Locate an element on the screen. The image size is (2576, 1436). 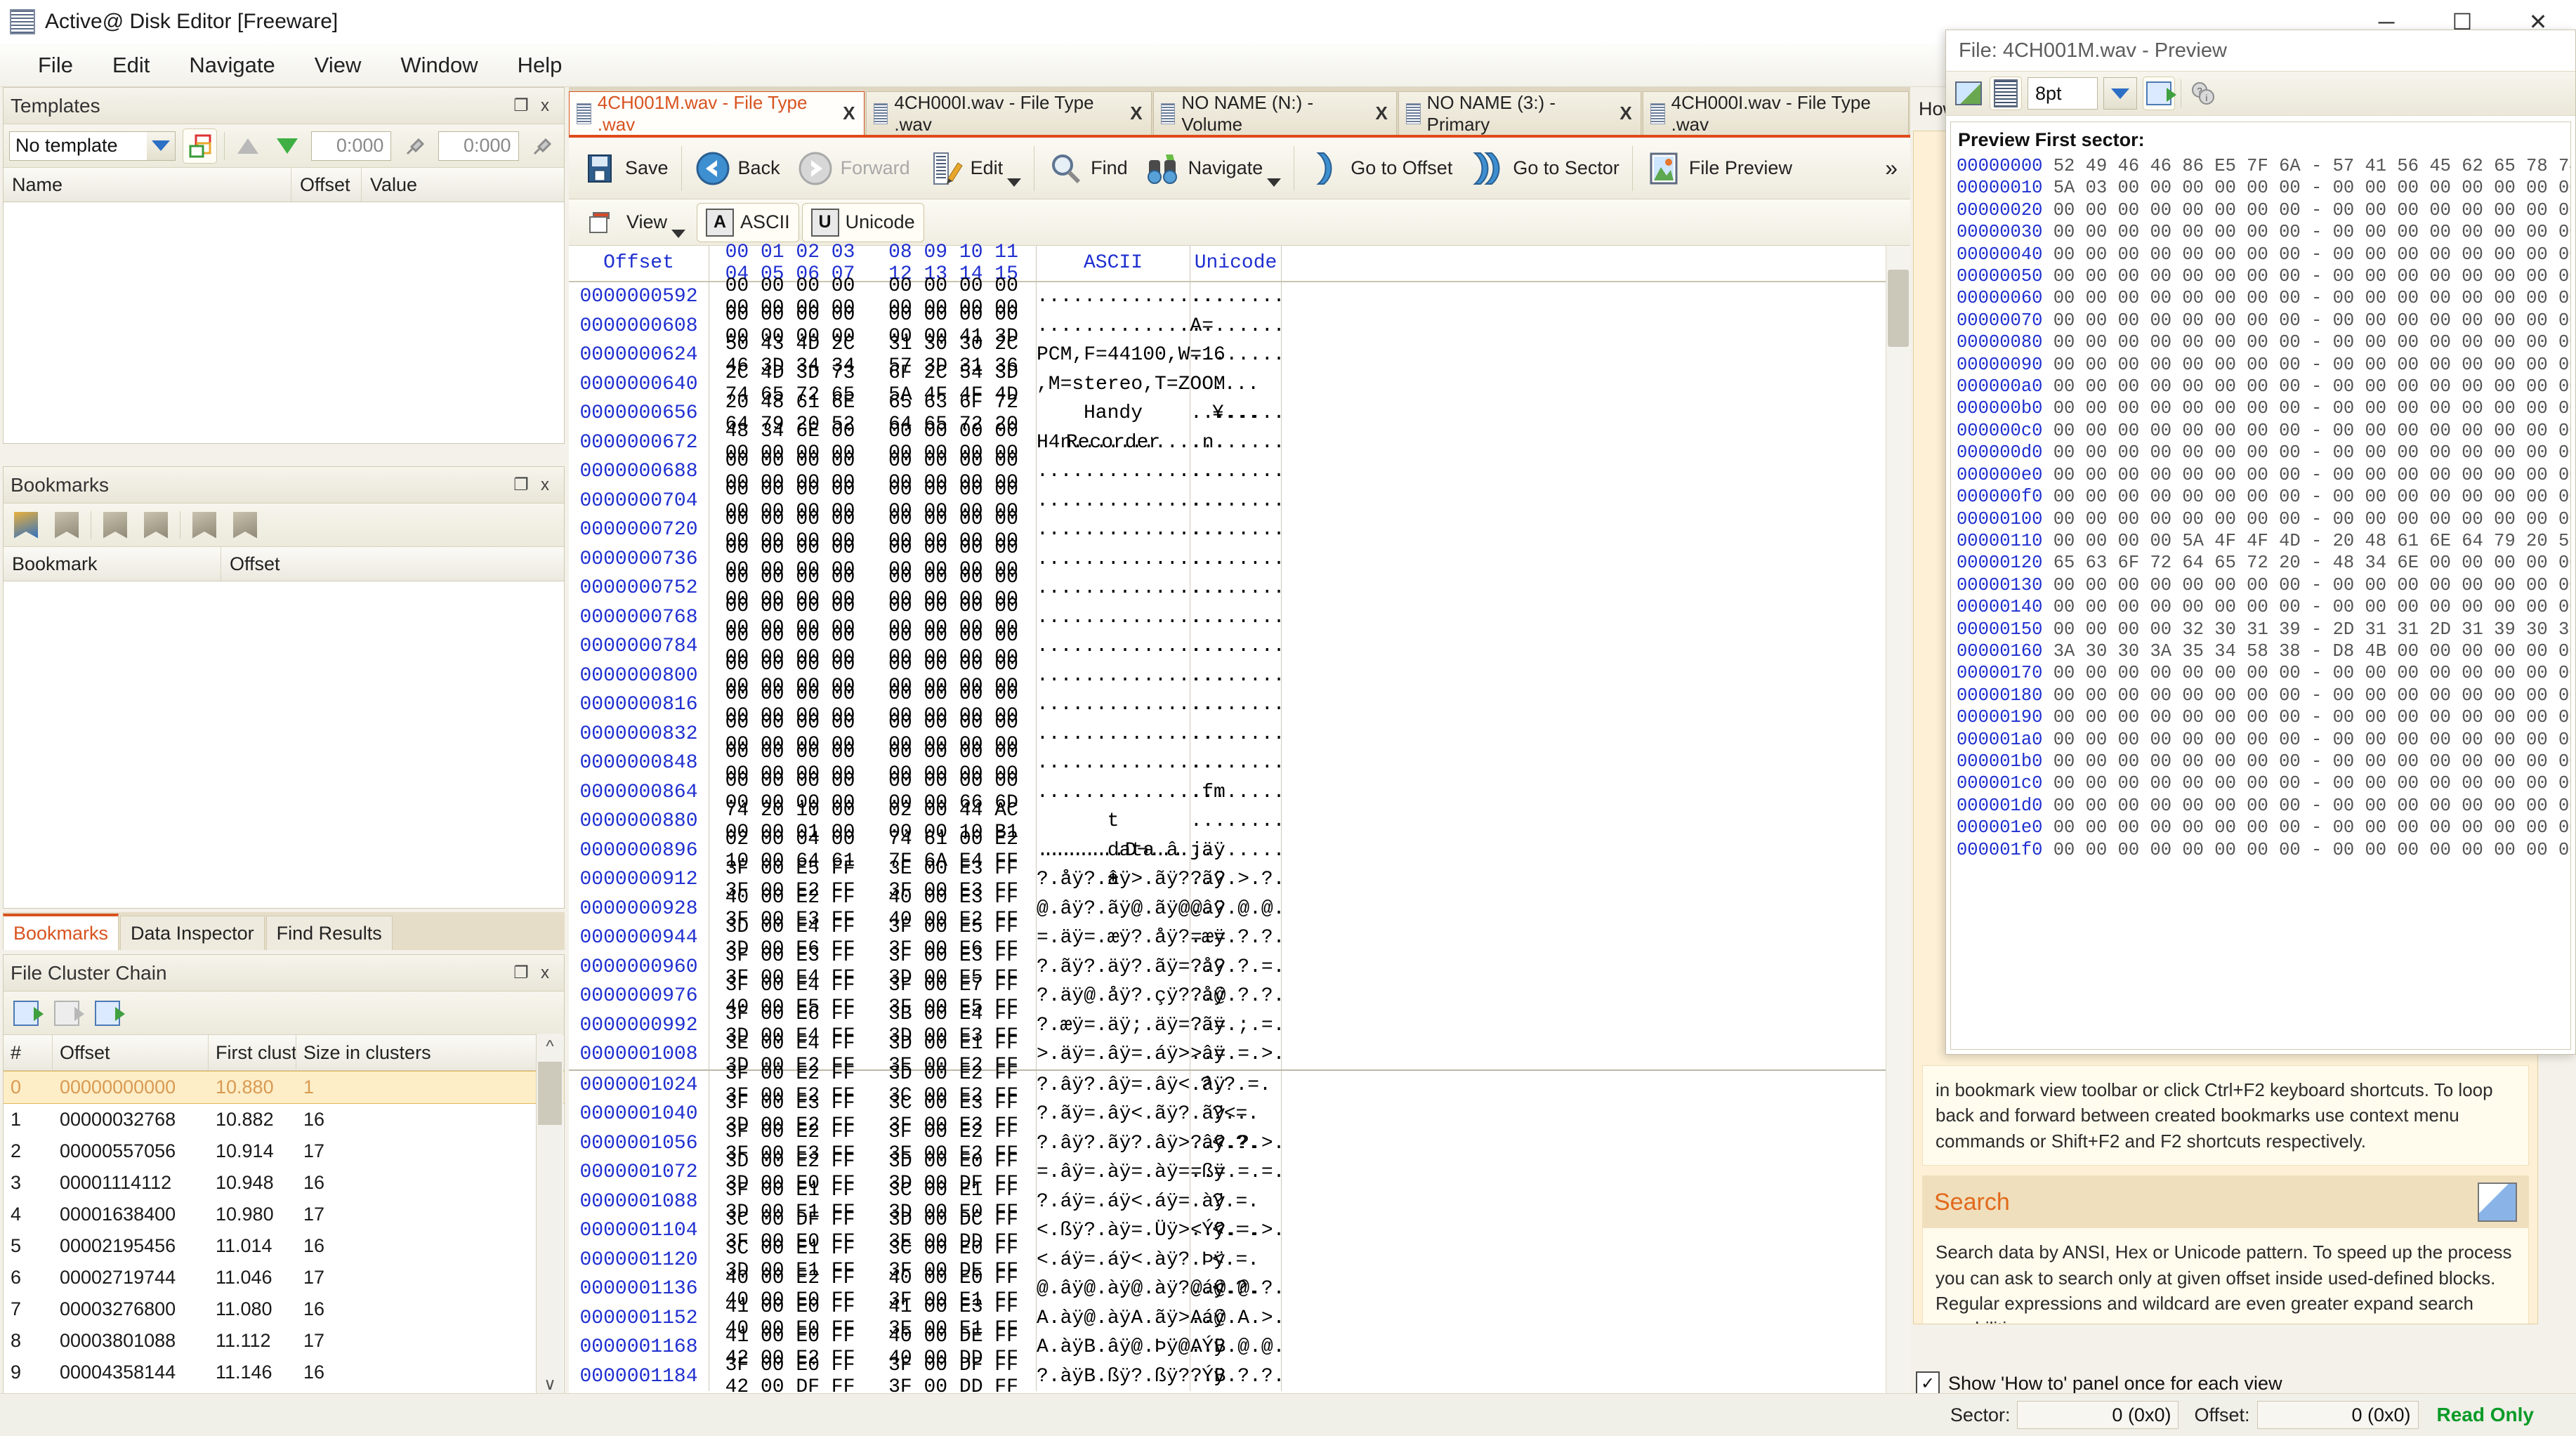
hex-scrollbar is located at coordinates (1898, 840).